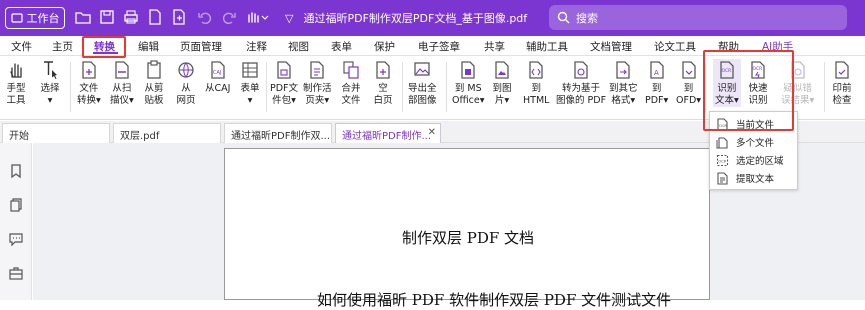  What do you see at coordinates (16, 239) in the screenshot?
I see `comments-icon` at bounding box center [16, 239].